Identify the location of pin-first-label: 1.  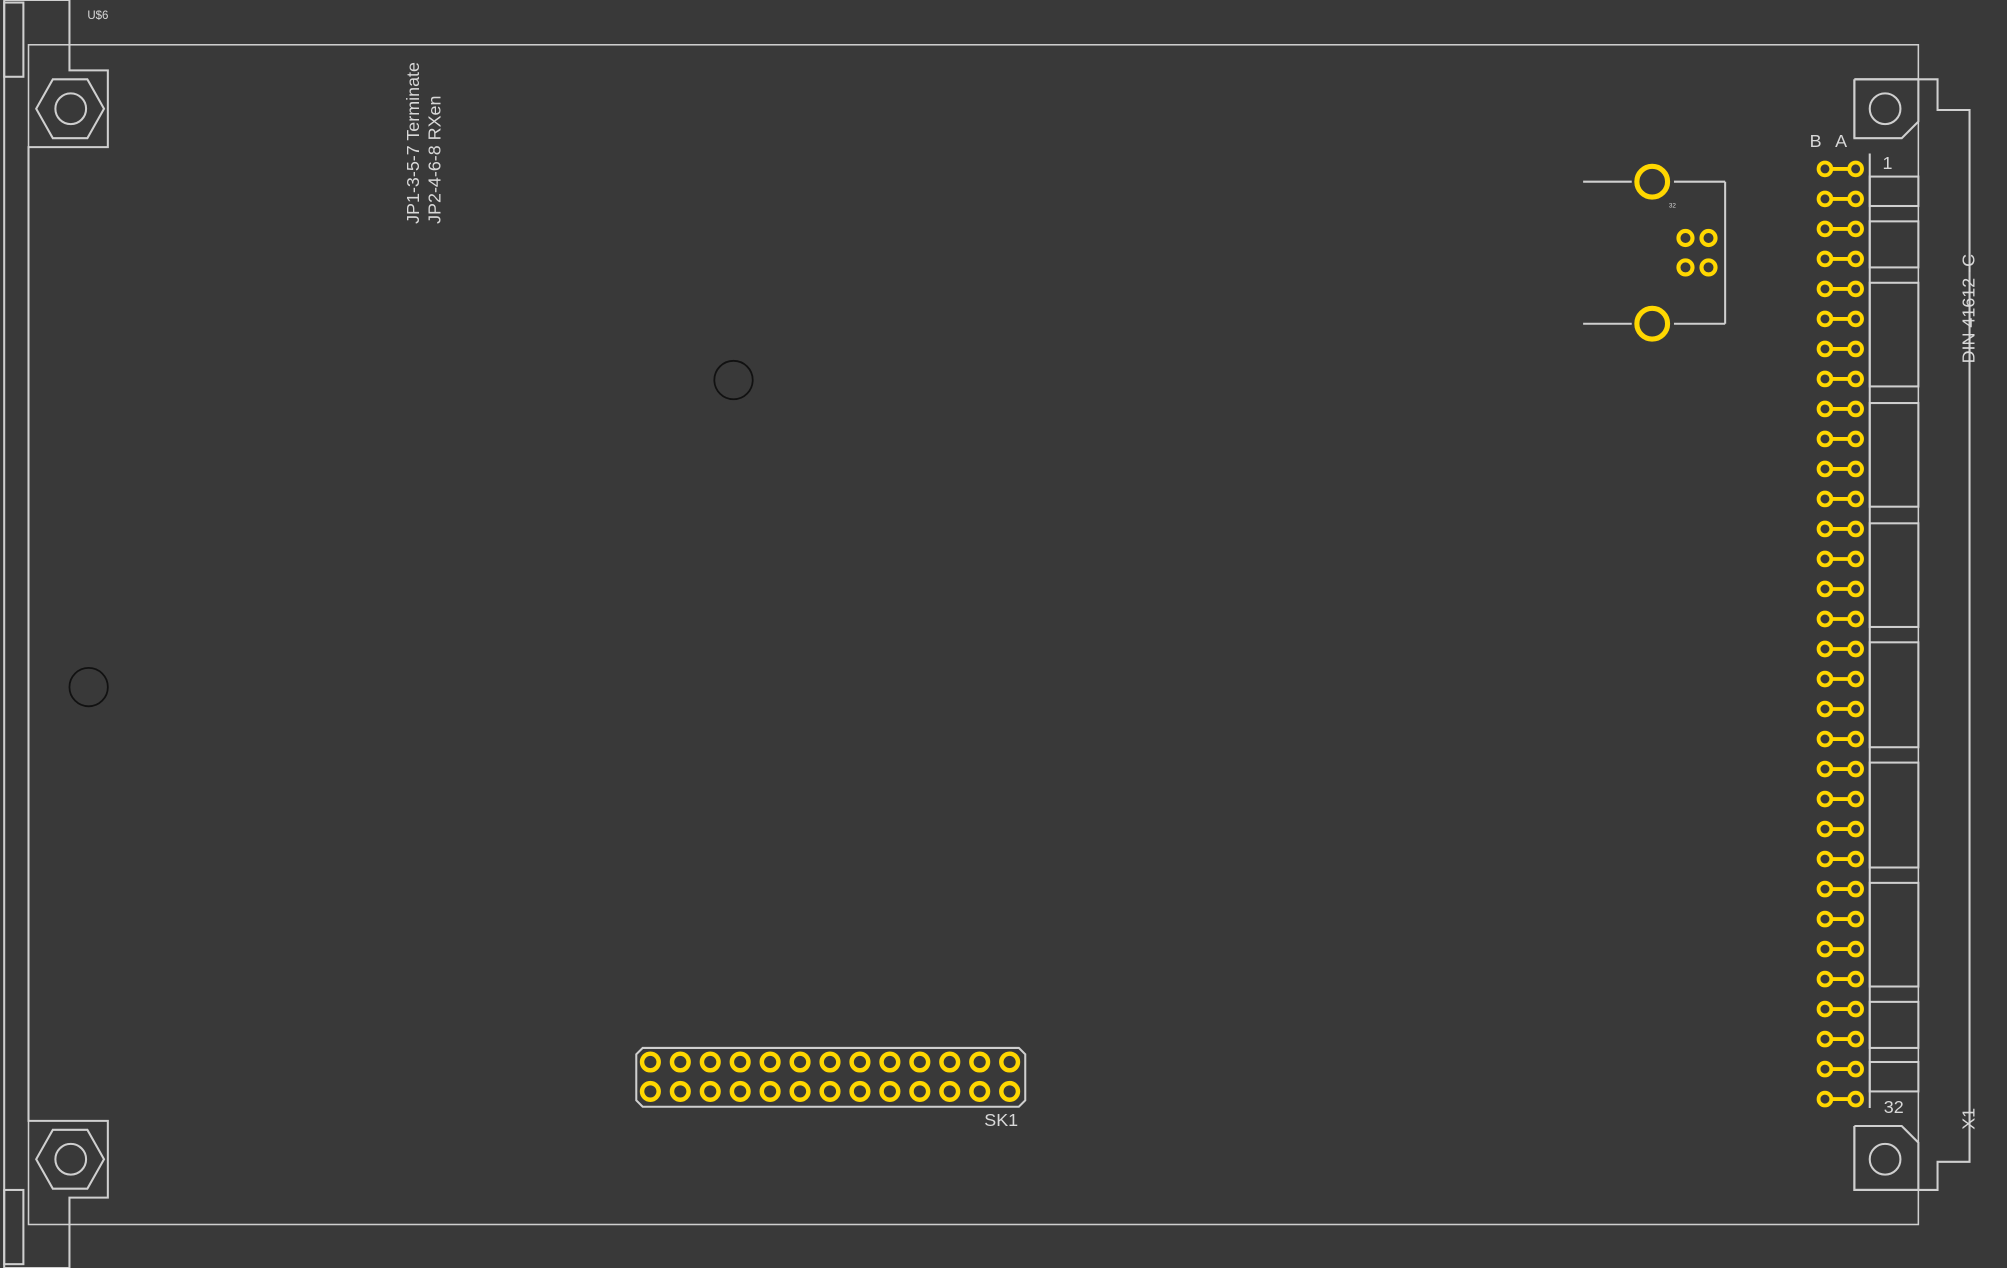
(1888, 163).